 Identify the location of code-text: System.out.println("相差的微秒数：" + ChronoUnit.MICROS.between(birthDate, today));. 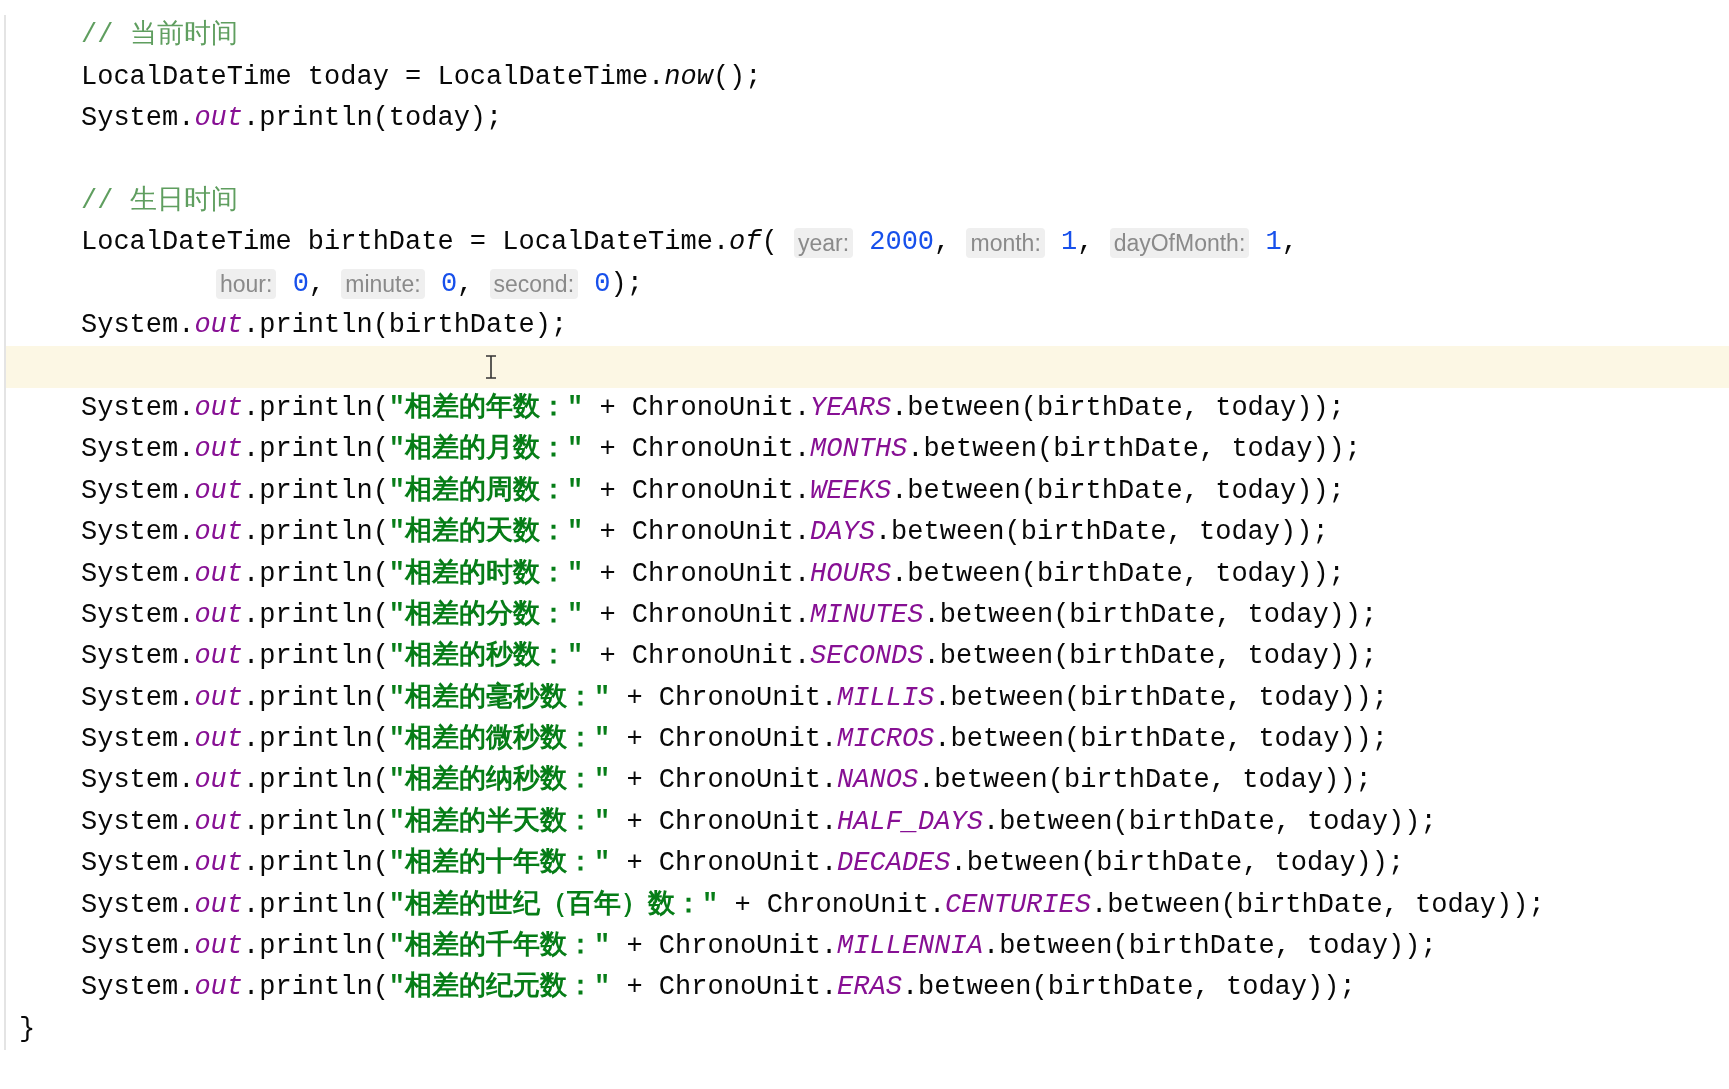
(734, 739).